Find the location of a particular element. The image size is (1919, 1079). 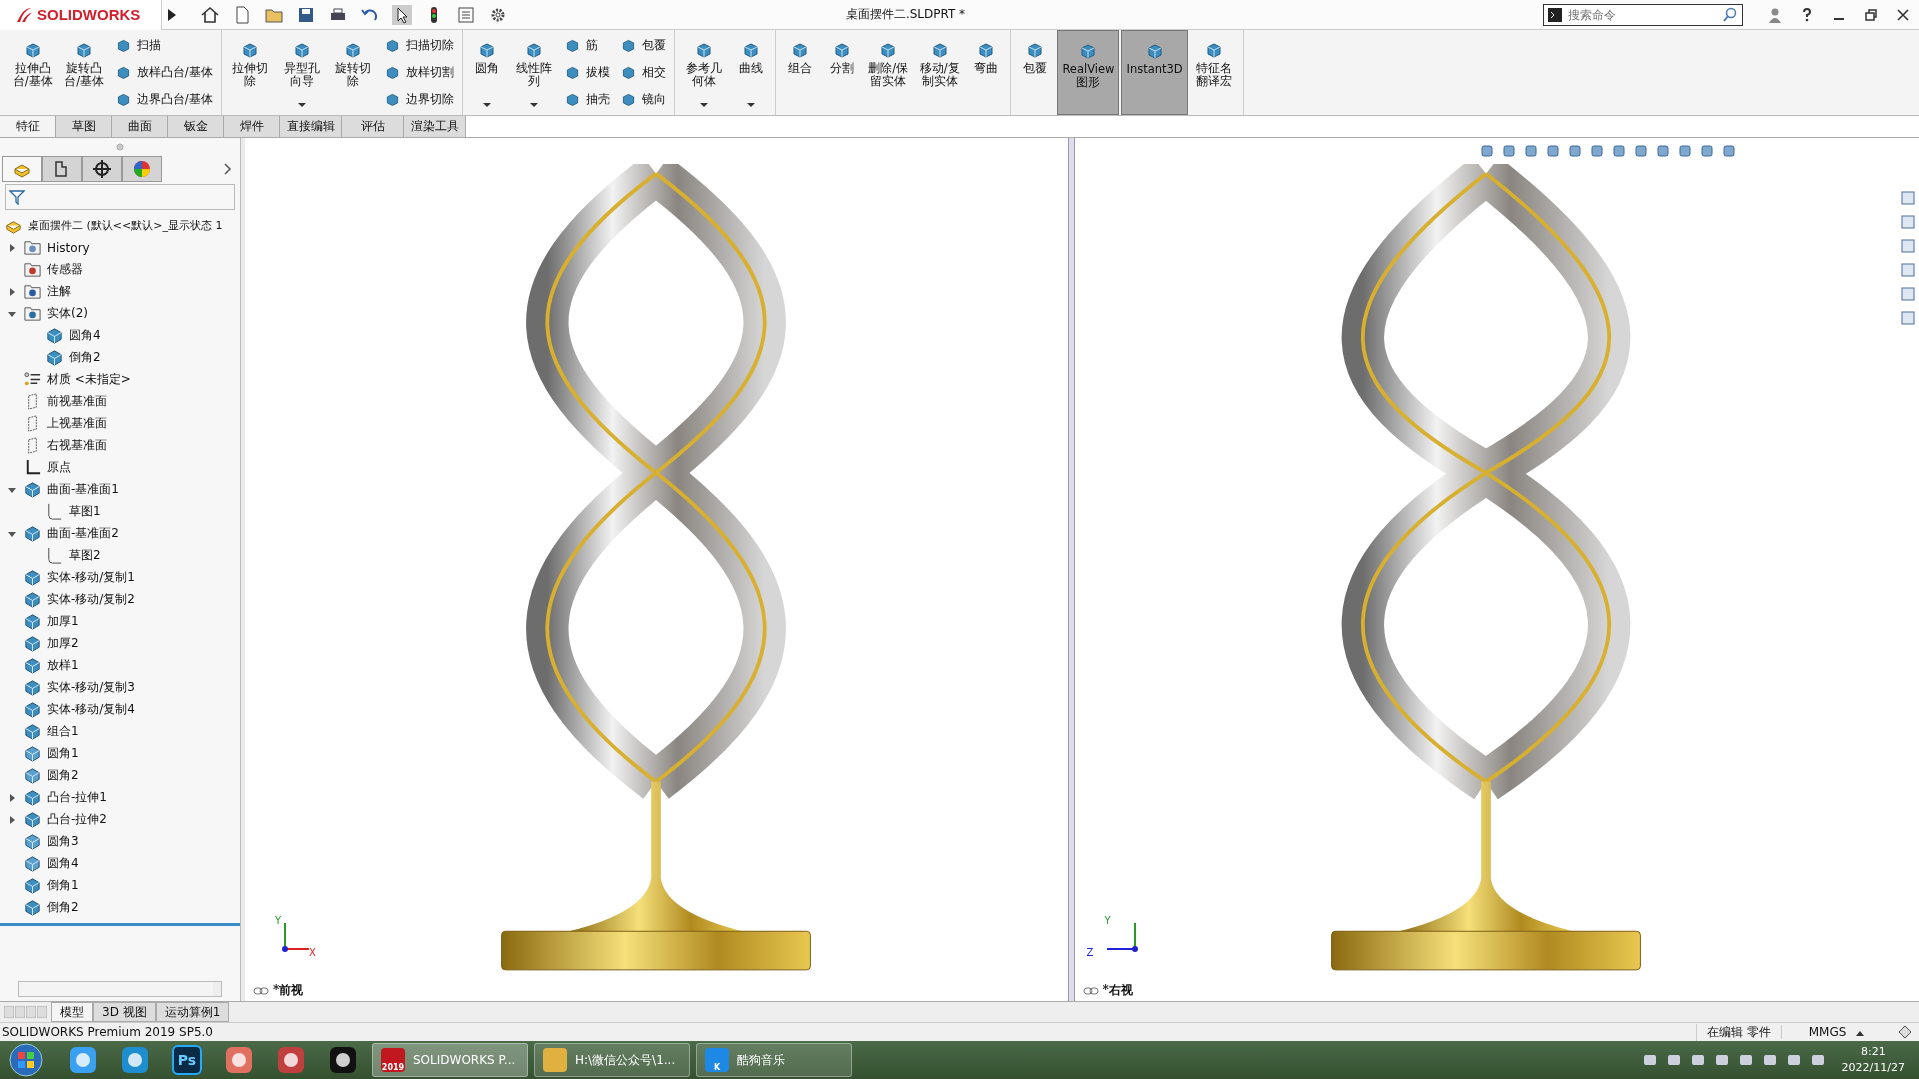

restore-icon is located at coordinates (1871, 14).